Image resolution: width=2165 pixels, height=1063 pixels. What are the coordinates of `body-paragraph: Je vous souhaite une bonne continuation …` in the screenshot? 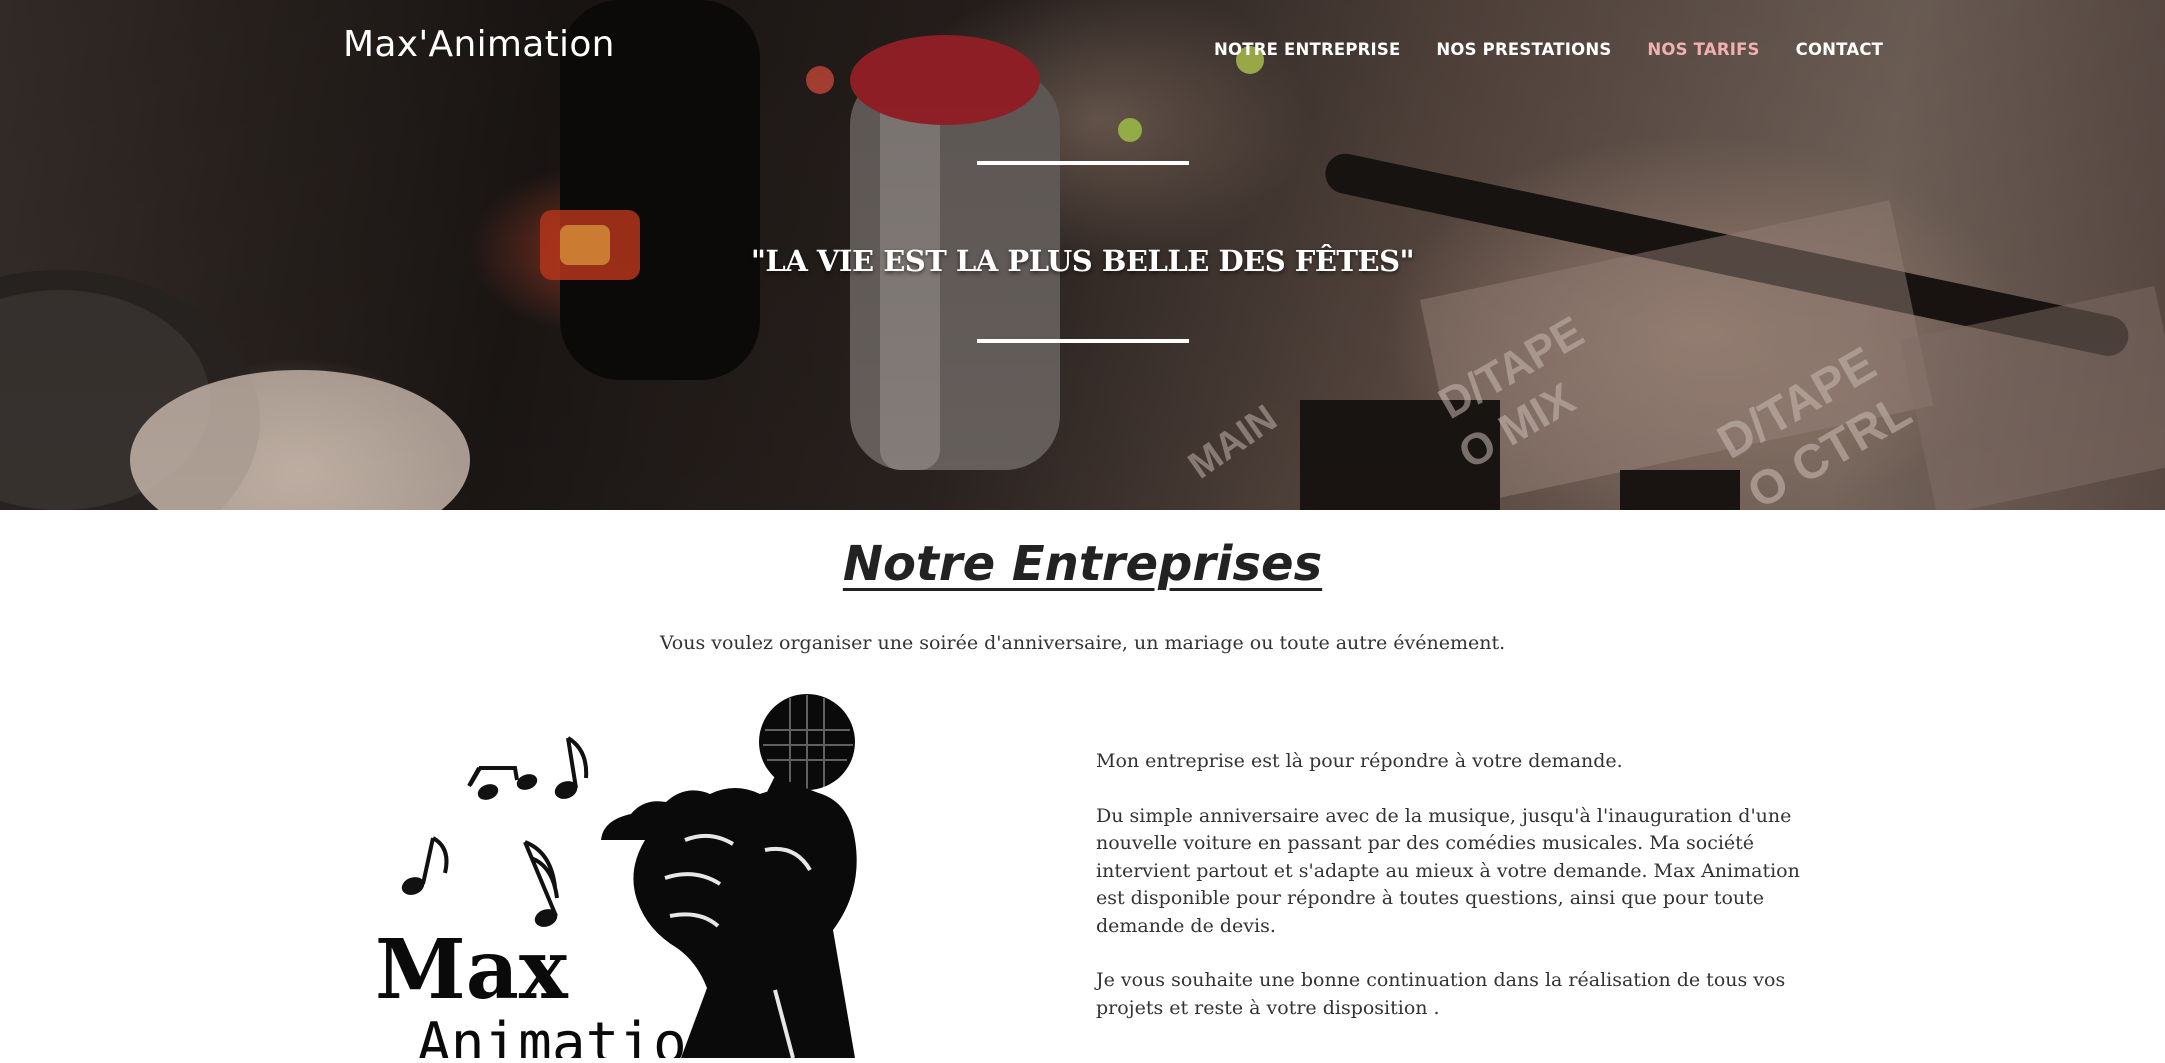 It's located at (1441, 994).